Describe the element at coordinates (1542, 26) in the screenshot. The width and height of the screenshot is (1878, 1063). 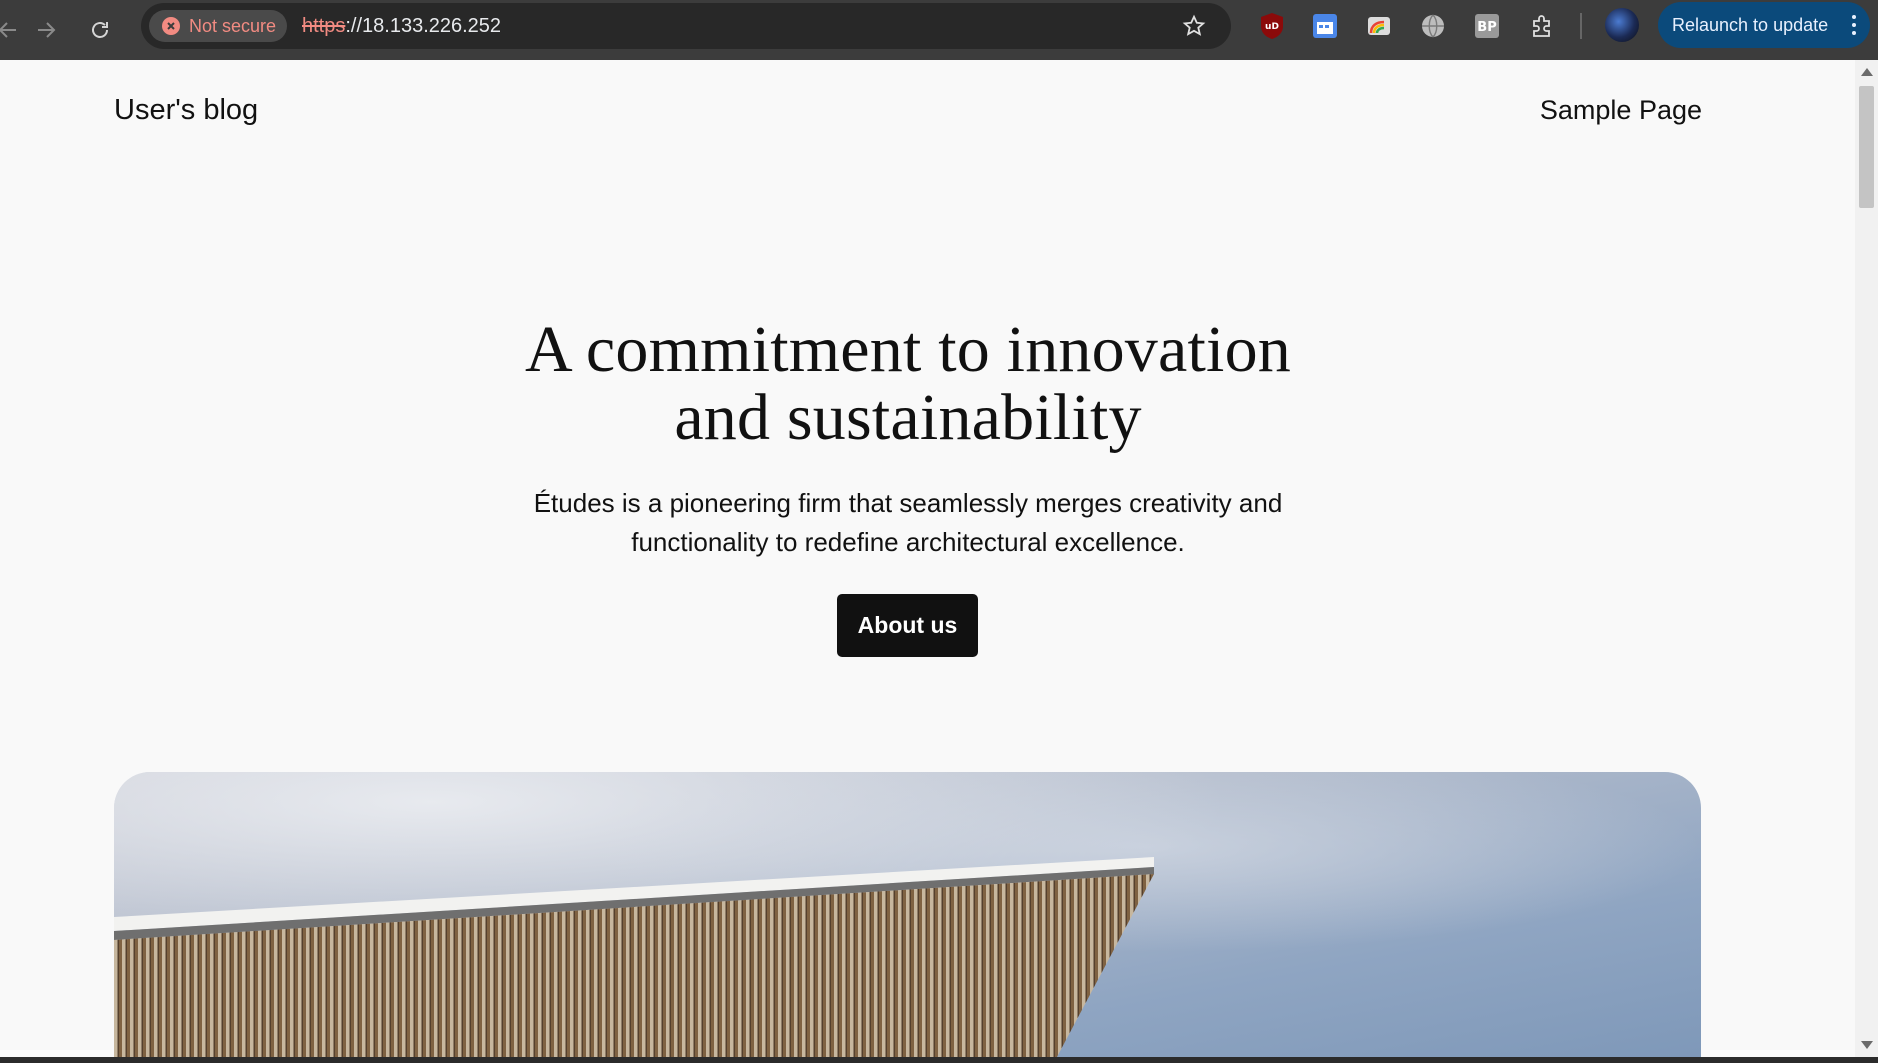
I see `extensions-puzzle-icon` at that location.